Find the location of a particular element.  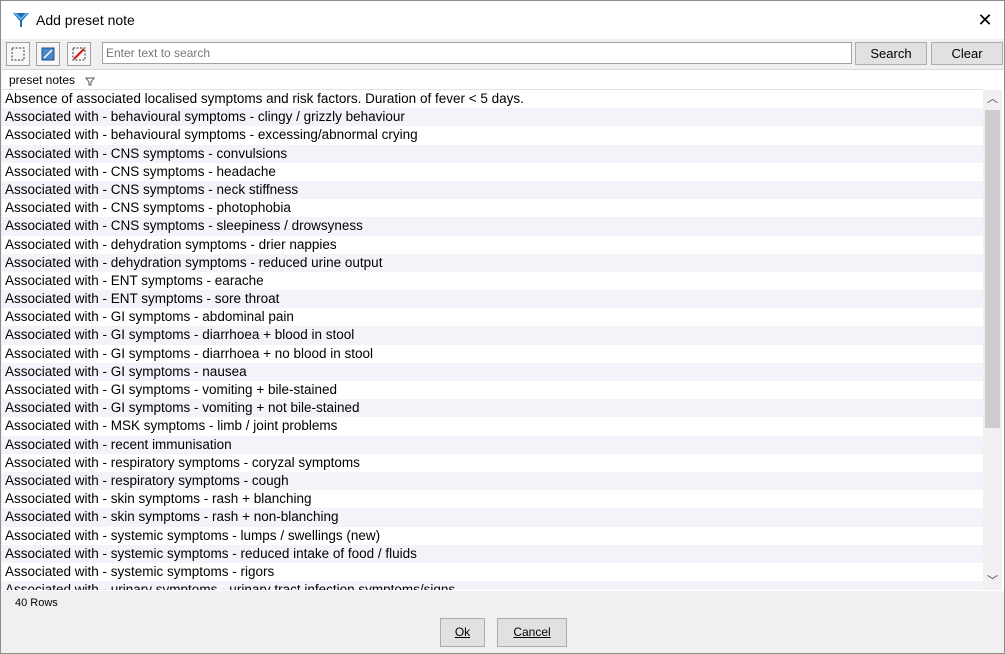

search-button: Search is located at coordinates (891, 53).